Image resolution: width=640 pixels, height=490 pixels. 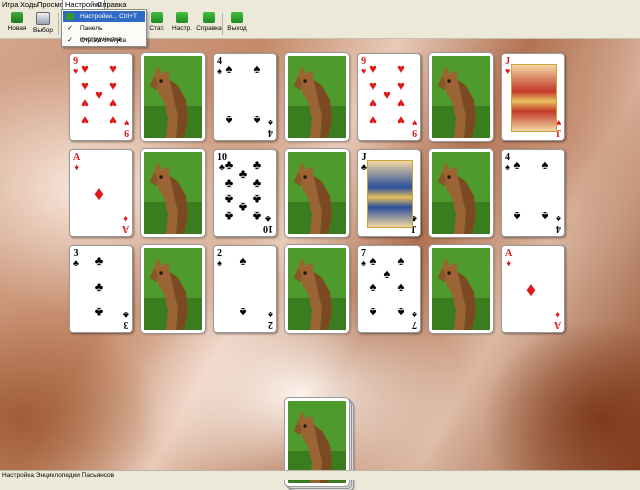 I want to click on card-rank: 7, so click(x=414, y=324).